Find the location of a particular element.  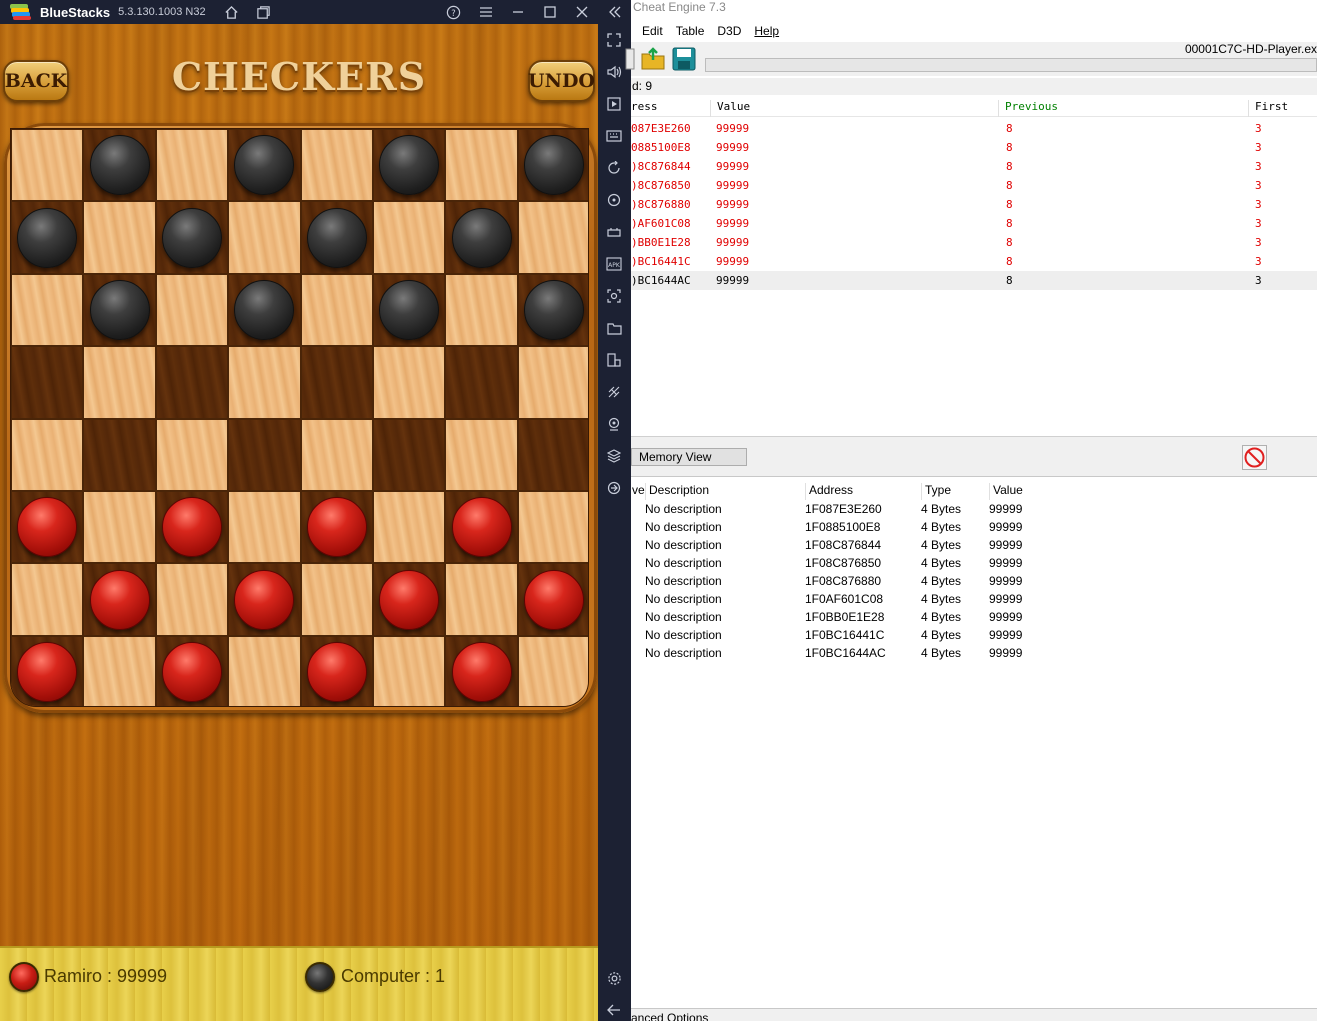

table-row: No description 1F08C876844 4 Bytes 99999 is located at coordinates (974, 545).